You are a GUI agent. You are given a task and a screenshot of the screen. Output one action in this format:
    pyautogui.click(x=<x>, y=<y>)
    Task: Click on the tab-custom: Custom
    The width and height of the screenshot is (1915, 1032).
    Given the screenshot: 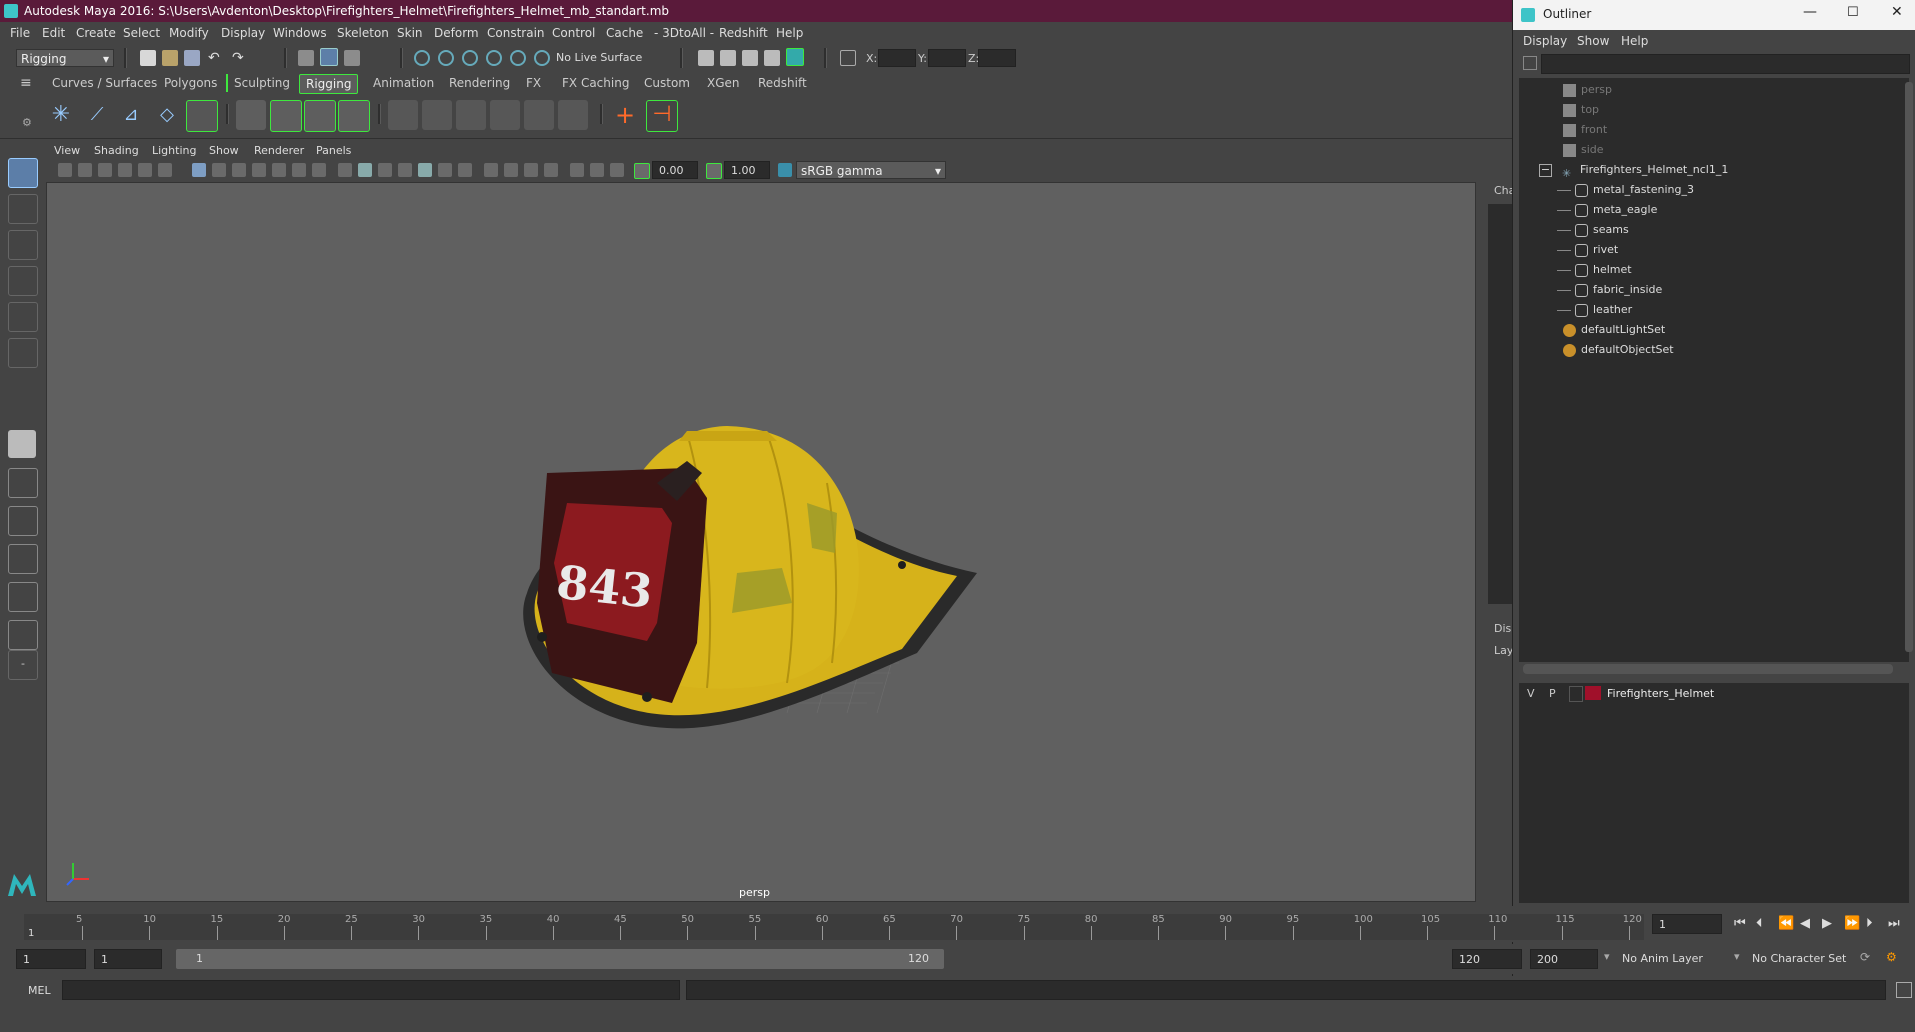 What is the action you would take?
    pyautogui.click(x=667, y=83)
    